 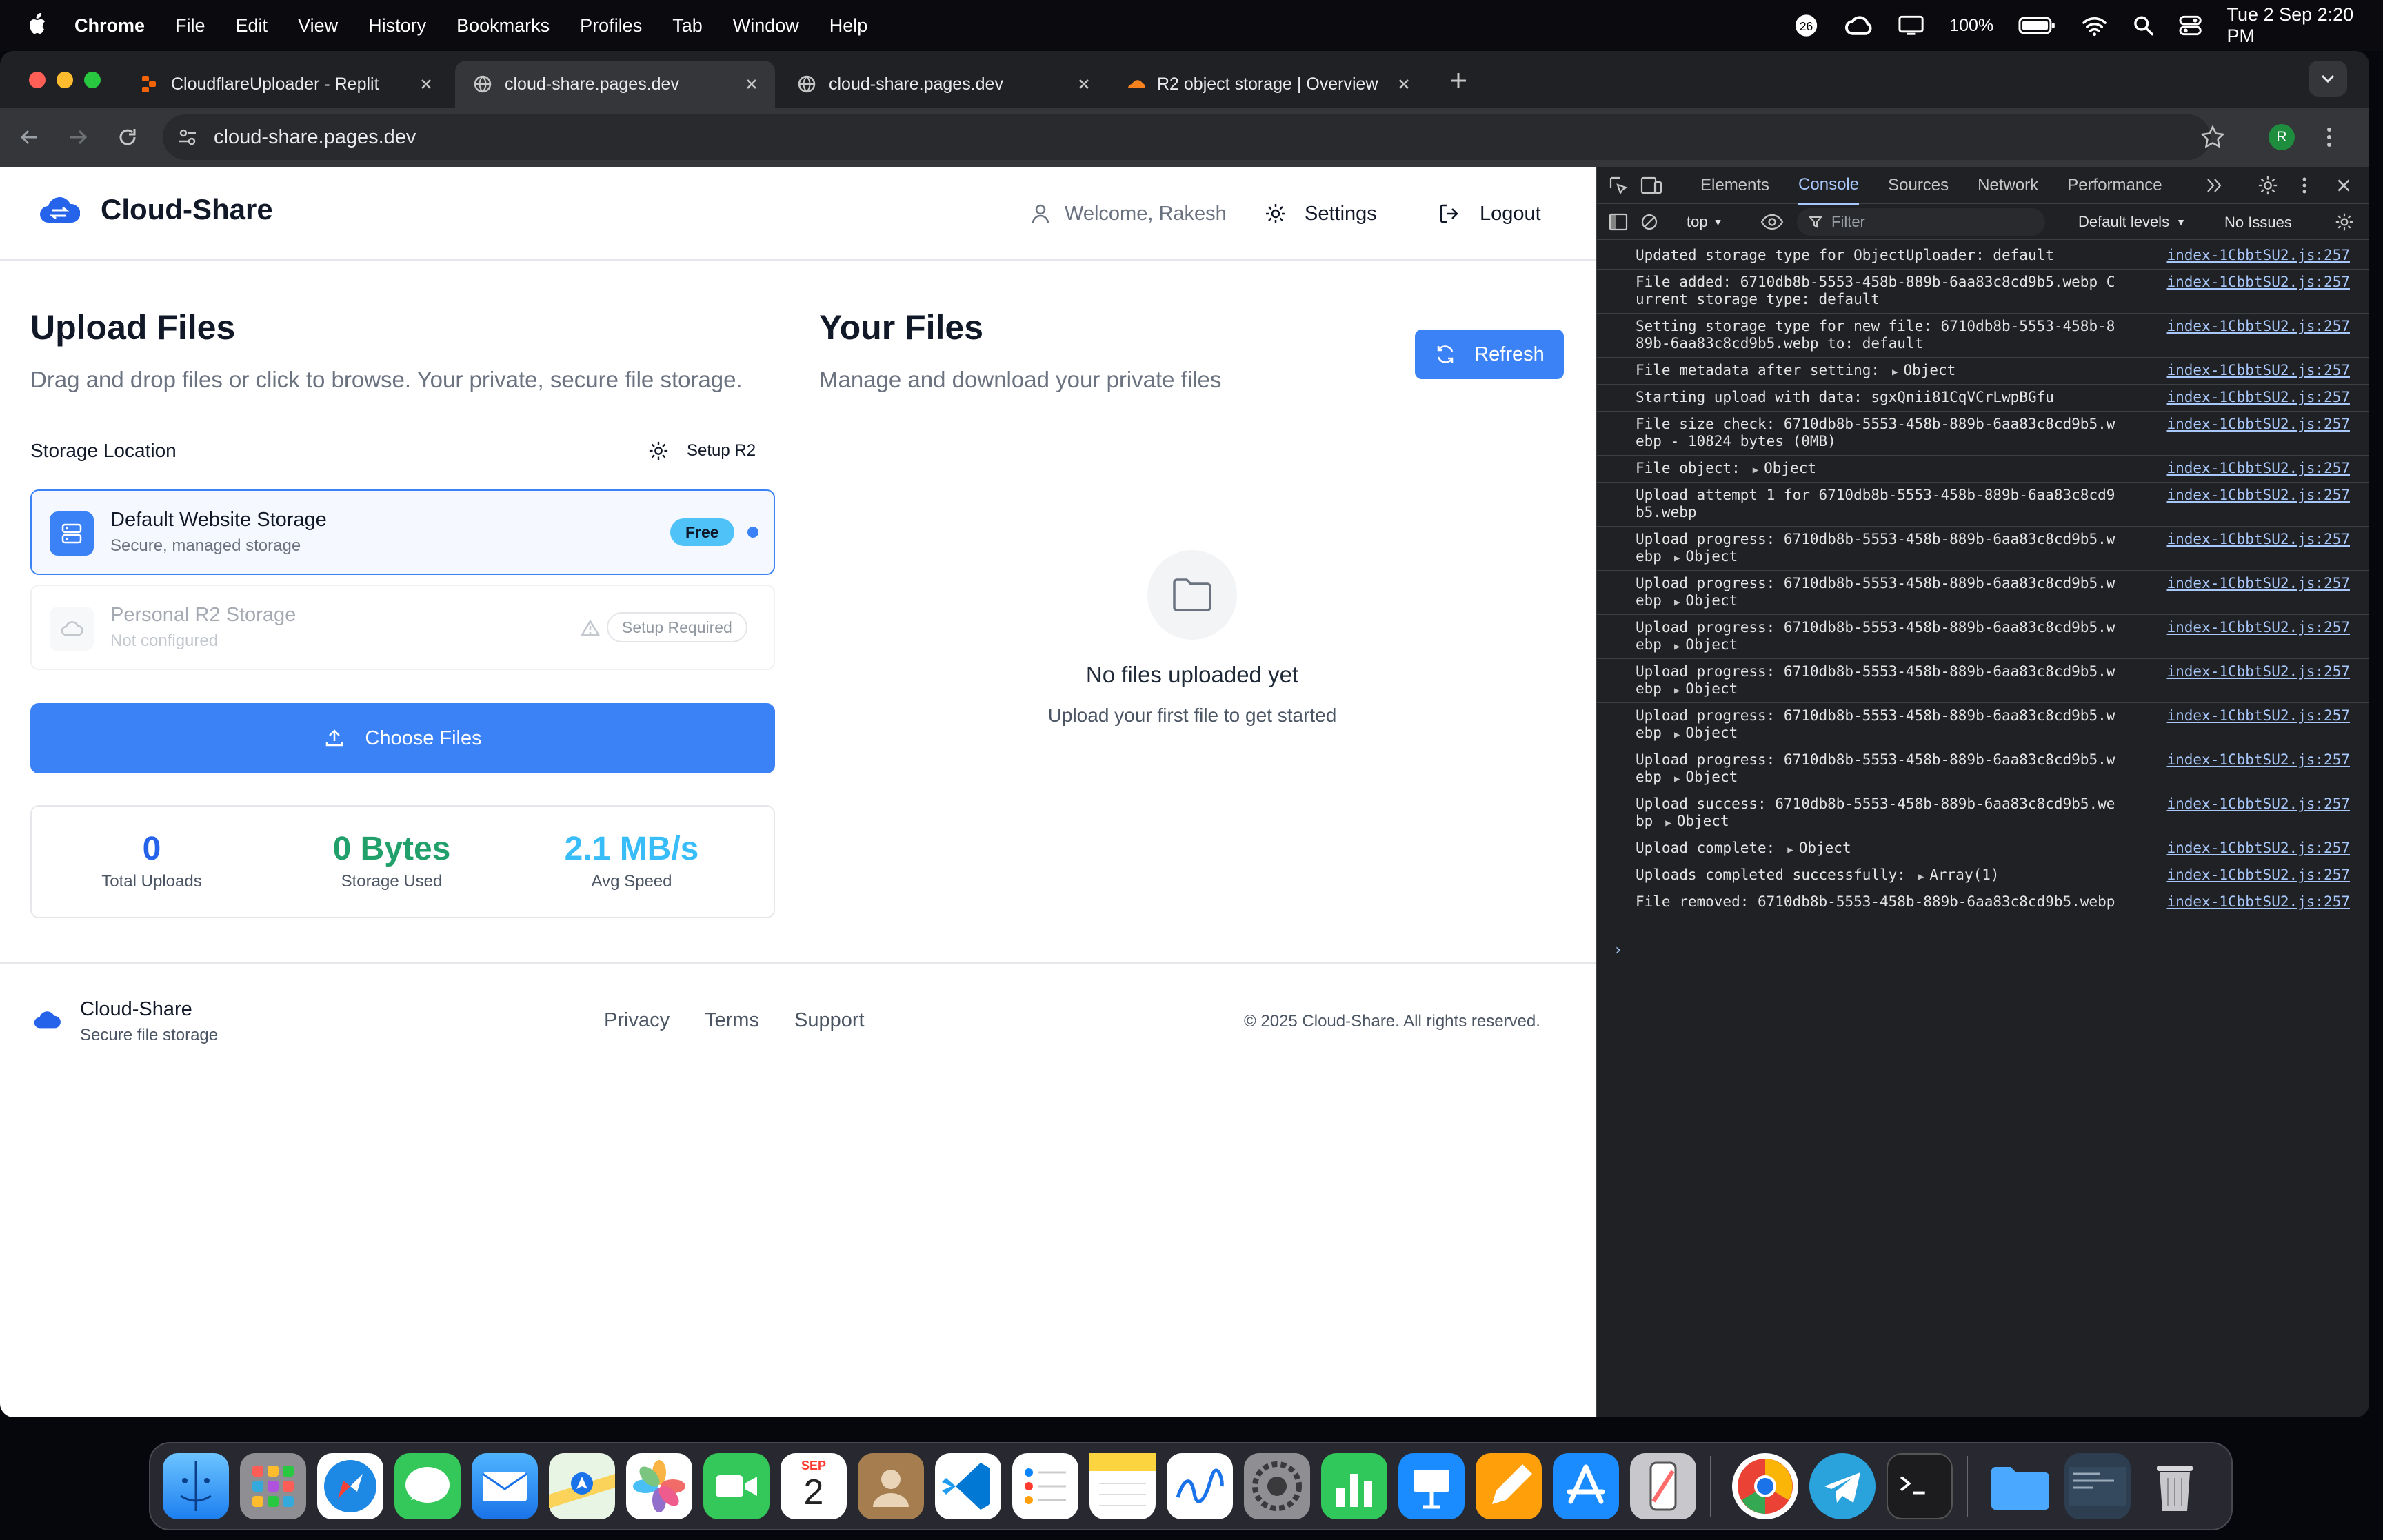 I want to click on console-object: Array(1), so click(x=1964, y=875).